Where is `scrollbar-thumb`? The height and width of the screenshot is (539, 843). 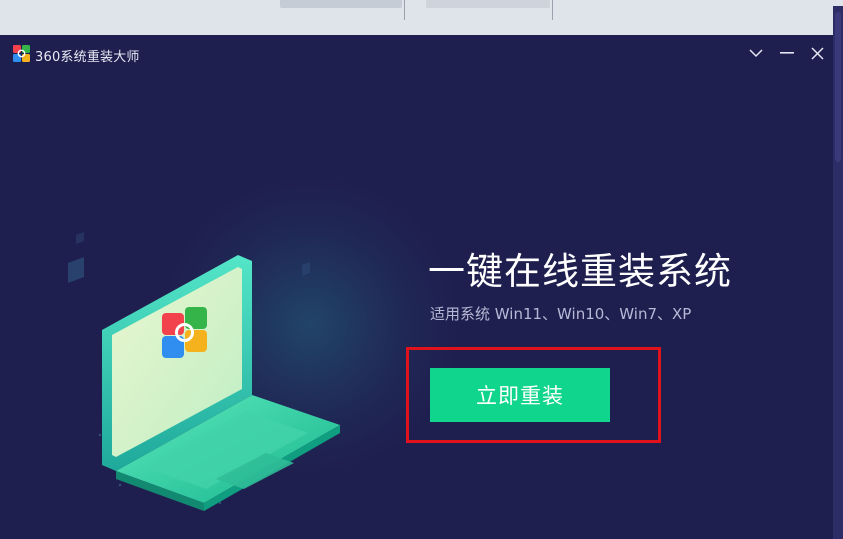 scrollbar-thumb is located at coordinates (838, 87).